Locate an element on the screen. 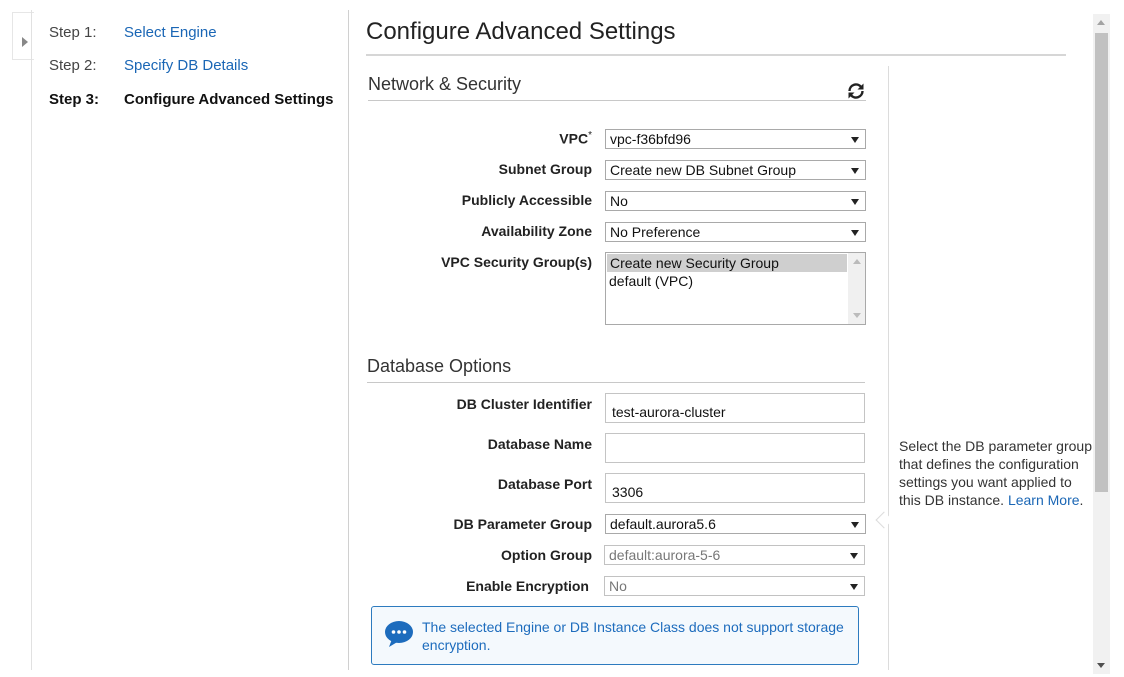 The height and width of the screenshot is (677, 1124). db-cluster-identifier-input is located at coordinates (735, 408).